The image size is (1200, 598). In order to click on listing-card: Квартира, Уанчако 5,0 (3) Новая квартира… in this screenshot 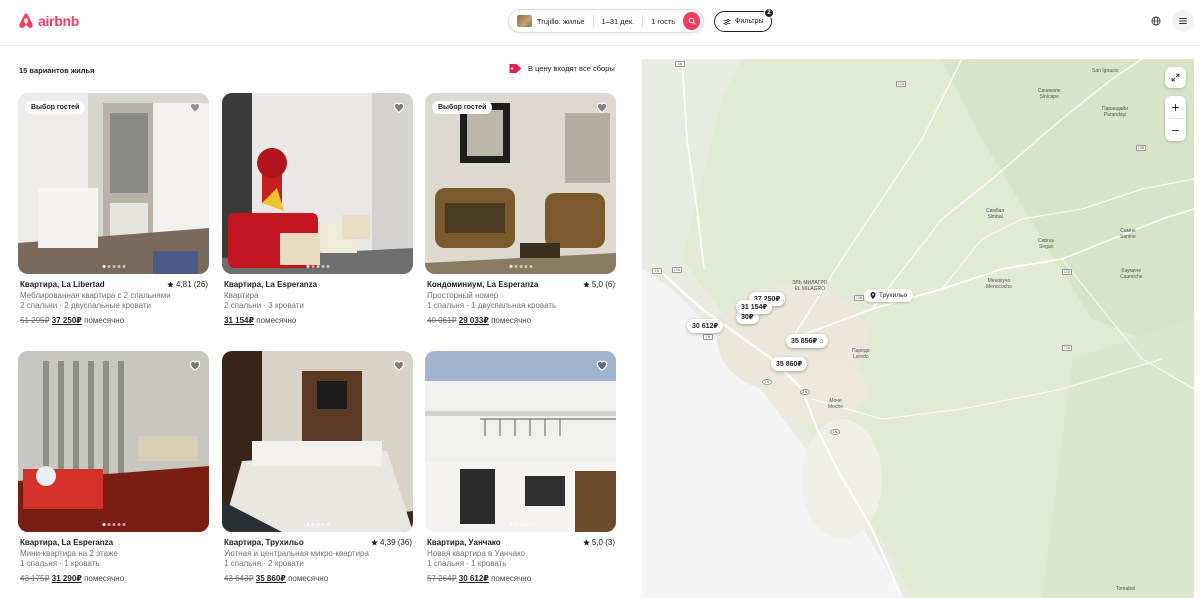, I will do `click(521, 467)`.